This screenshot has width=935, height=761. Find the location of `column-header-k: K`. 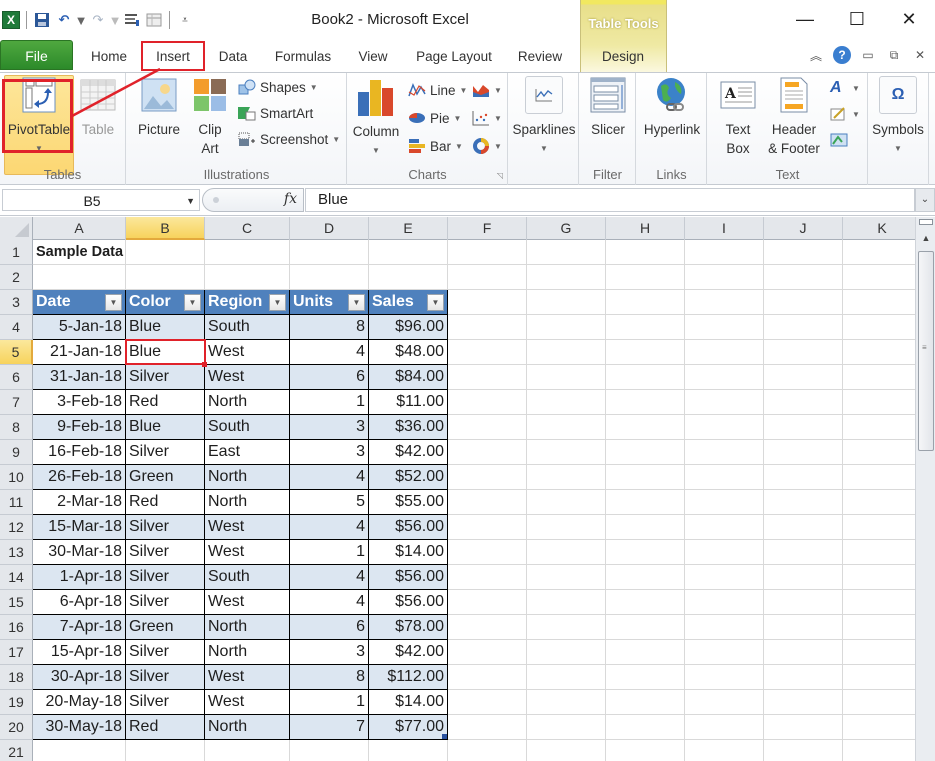

column-header-k: K is located at coordinates (879, 228).